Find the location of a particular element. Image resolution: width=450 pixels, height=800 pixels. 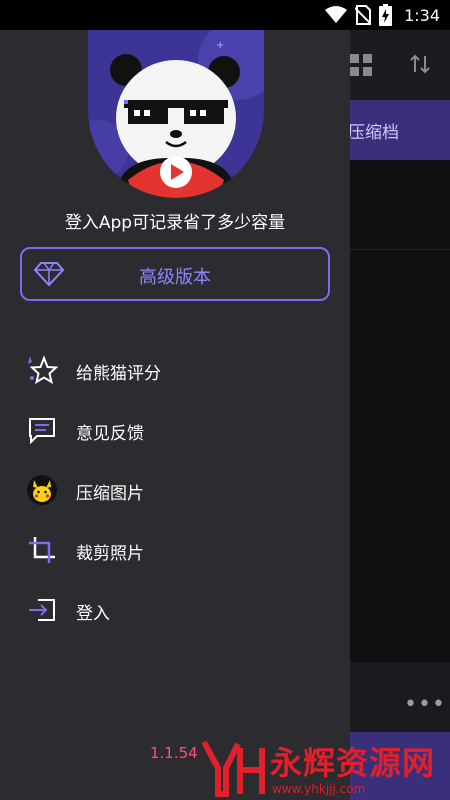

menu-item-label: 意见反馈 is located at coordinates (110, 434).